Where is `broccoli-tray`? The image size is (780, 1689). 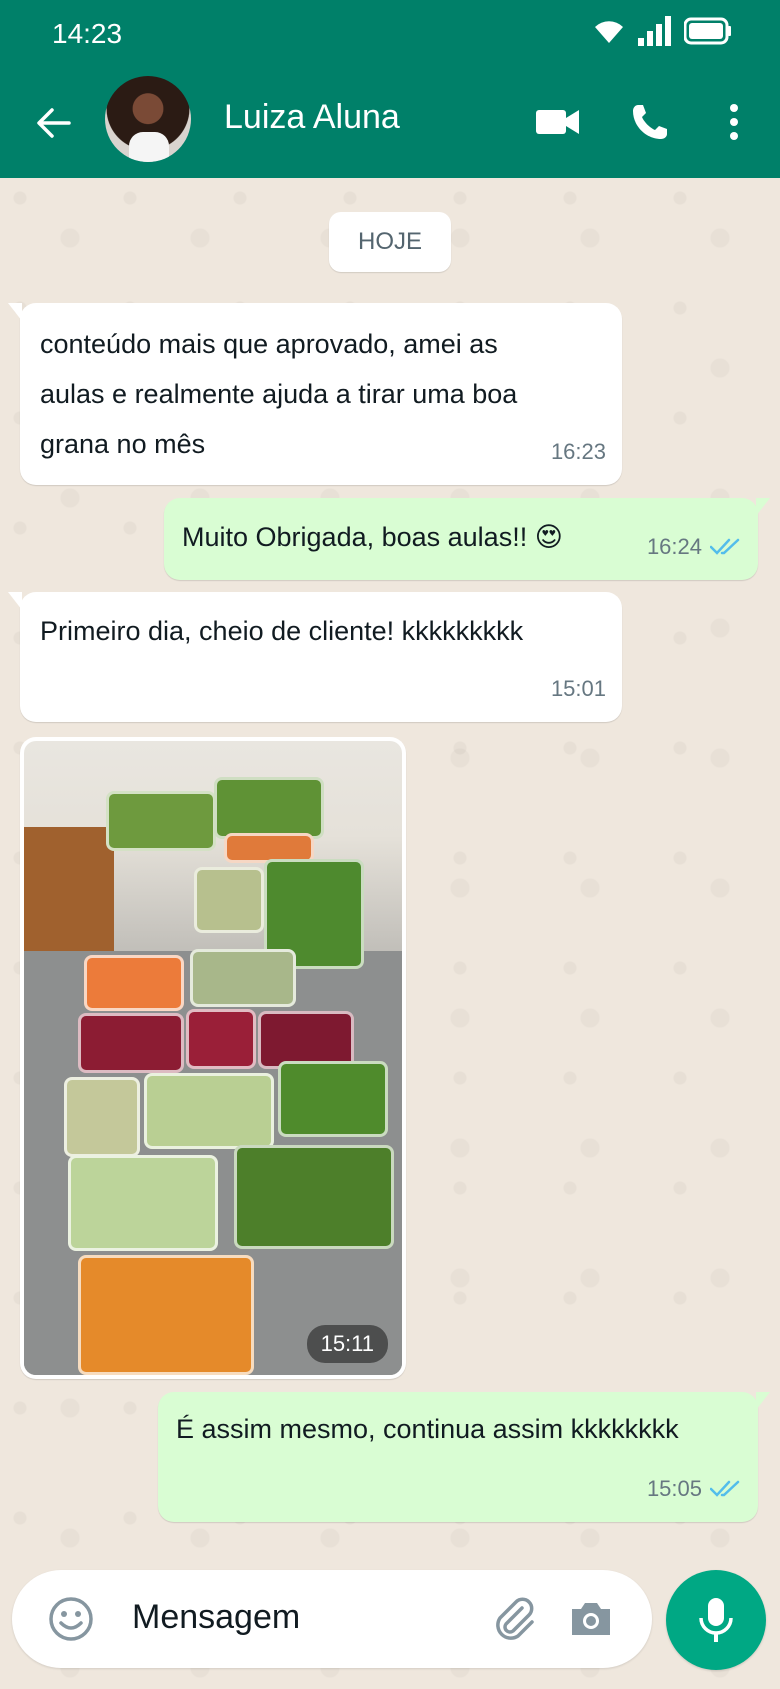
broccoli-tray is located at coordinates (314, 1197).